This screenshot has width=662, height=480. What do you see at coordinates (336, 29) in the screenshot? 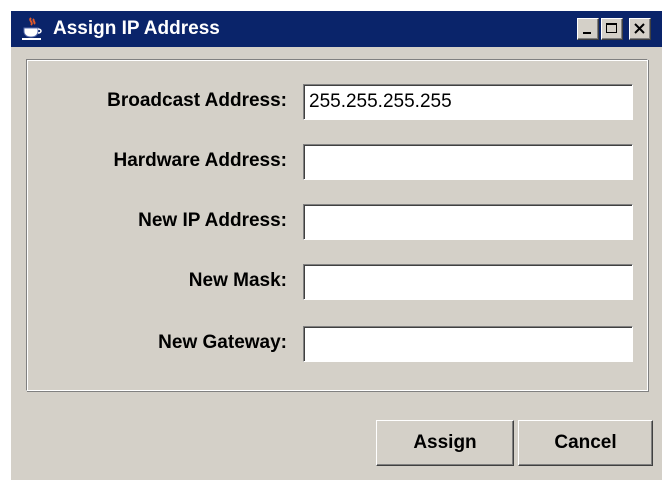
I see `title-bar: Assign IP Address` at bounding box center [336, 29].